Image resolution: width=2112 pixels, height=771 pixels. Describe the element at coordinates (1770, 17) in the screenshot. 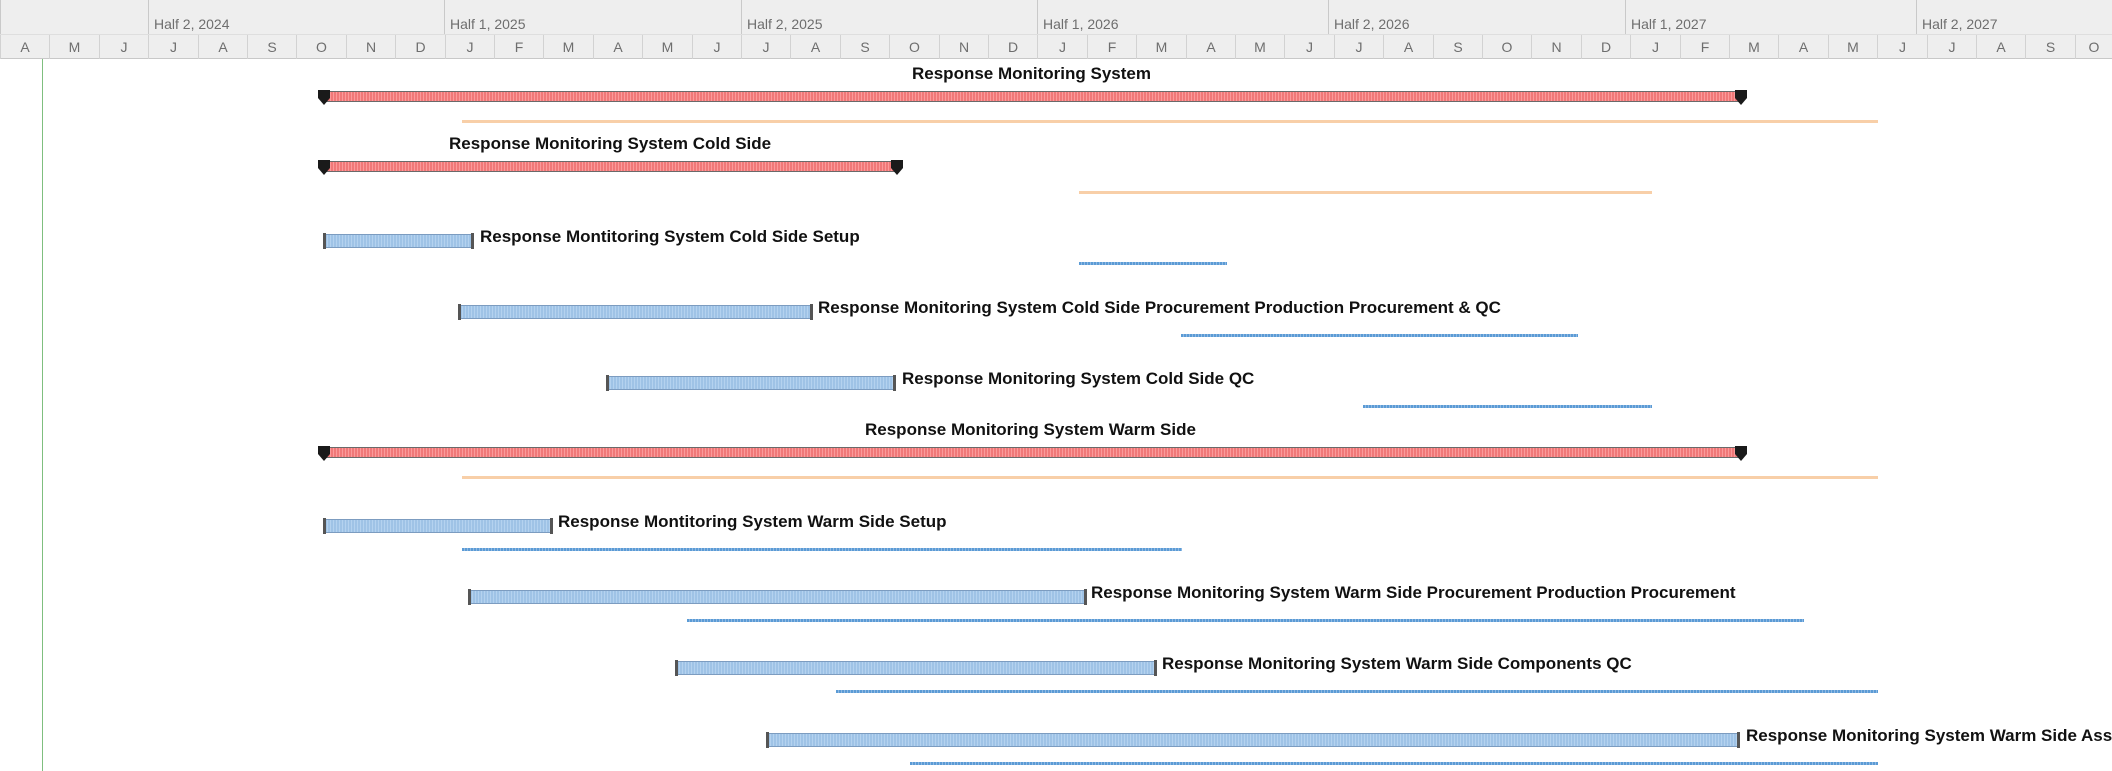

I see `timescale-half-6: Half 1, 2027` at that location.